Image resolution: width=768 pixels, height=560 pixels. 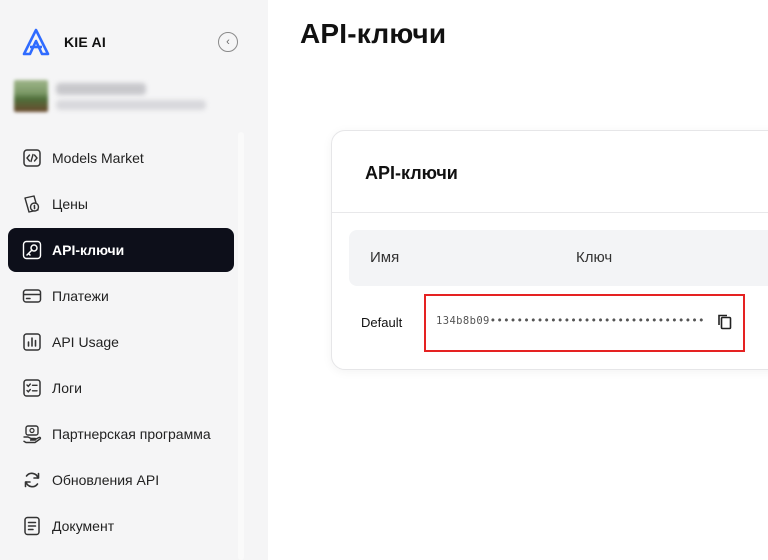 What do you see at coordinates (32, 388) in the screenshot?
I see `logs-icon` at bounding box center [32, 388].